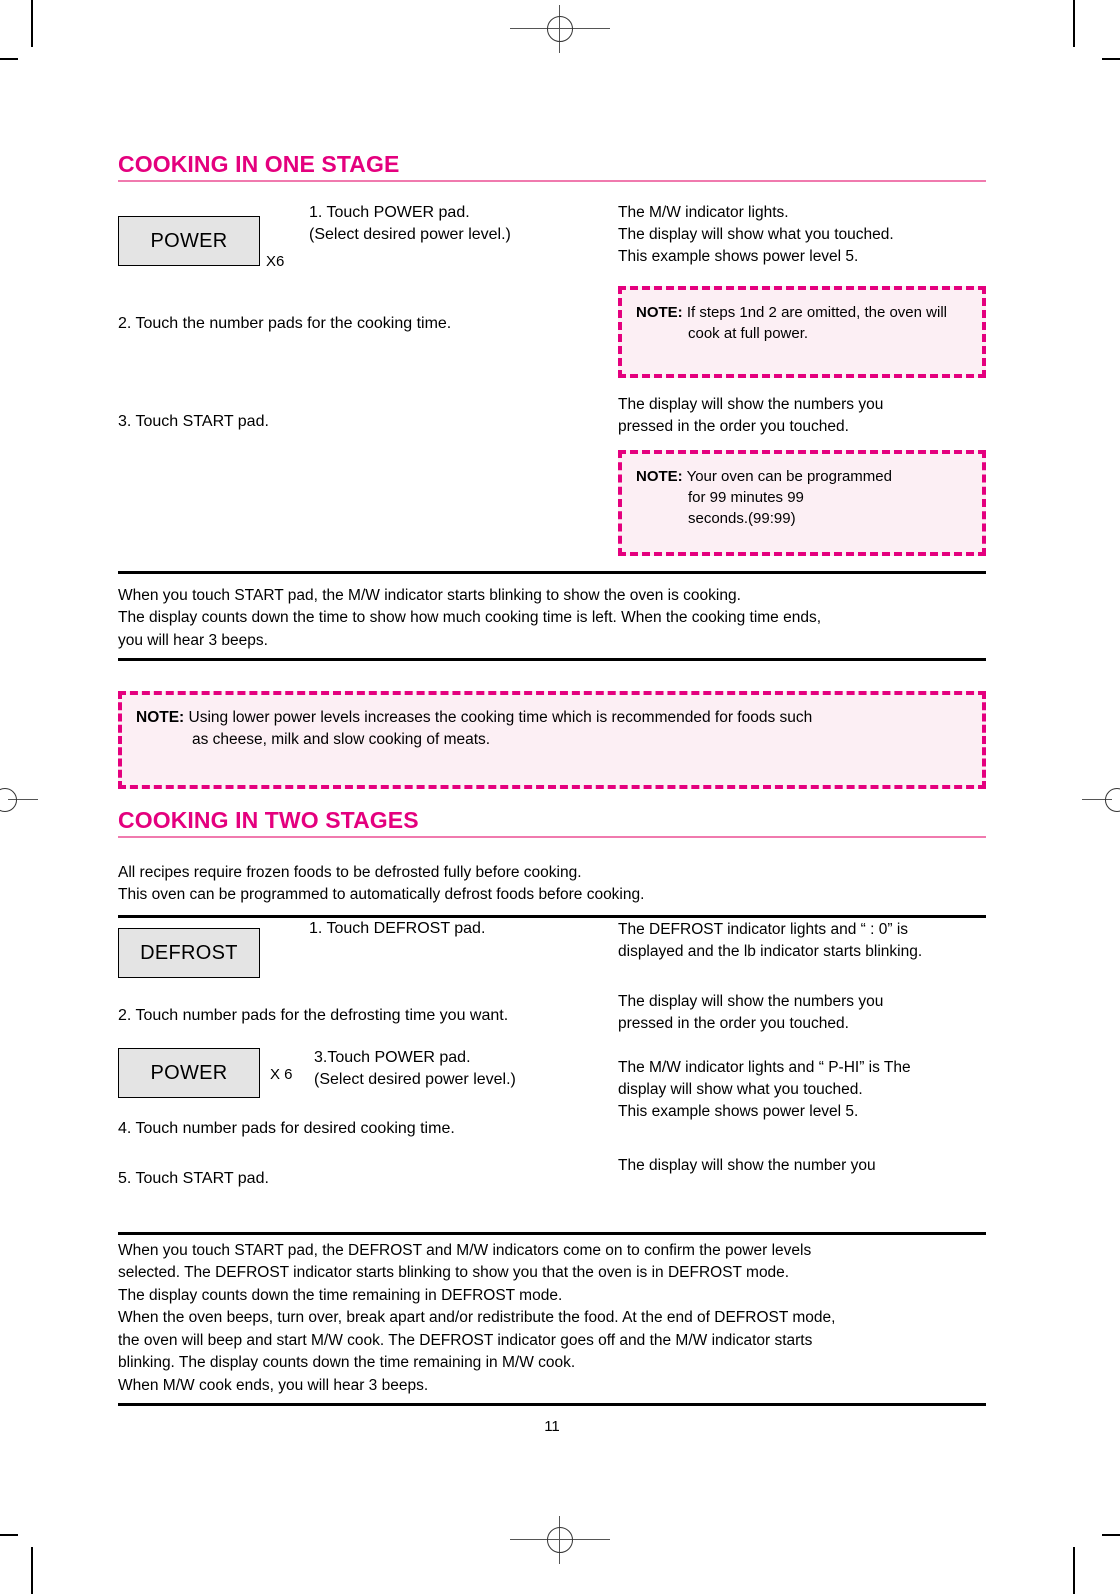 The width and height of the screenshot is (1120, 1594). What do you see at coordinates (9, 59) in the screenshot?
I see `crop-mark-top-left-h` at bounding box center [9, 59].